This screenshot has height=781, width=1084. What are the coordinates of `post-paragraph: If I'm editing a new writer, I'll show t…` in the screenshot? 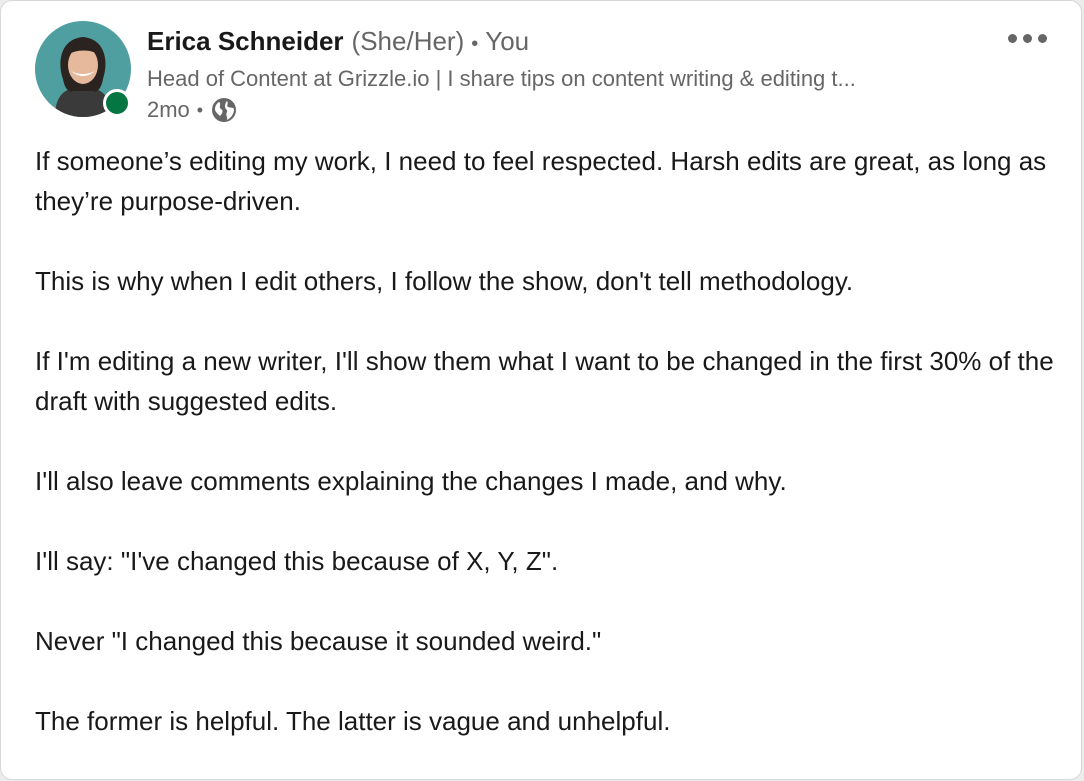 It's located at (544, 381).